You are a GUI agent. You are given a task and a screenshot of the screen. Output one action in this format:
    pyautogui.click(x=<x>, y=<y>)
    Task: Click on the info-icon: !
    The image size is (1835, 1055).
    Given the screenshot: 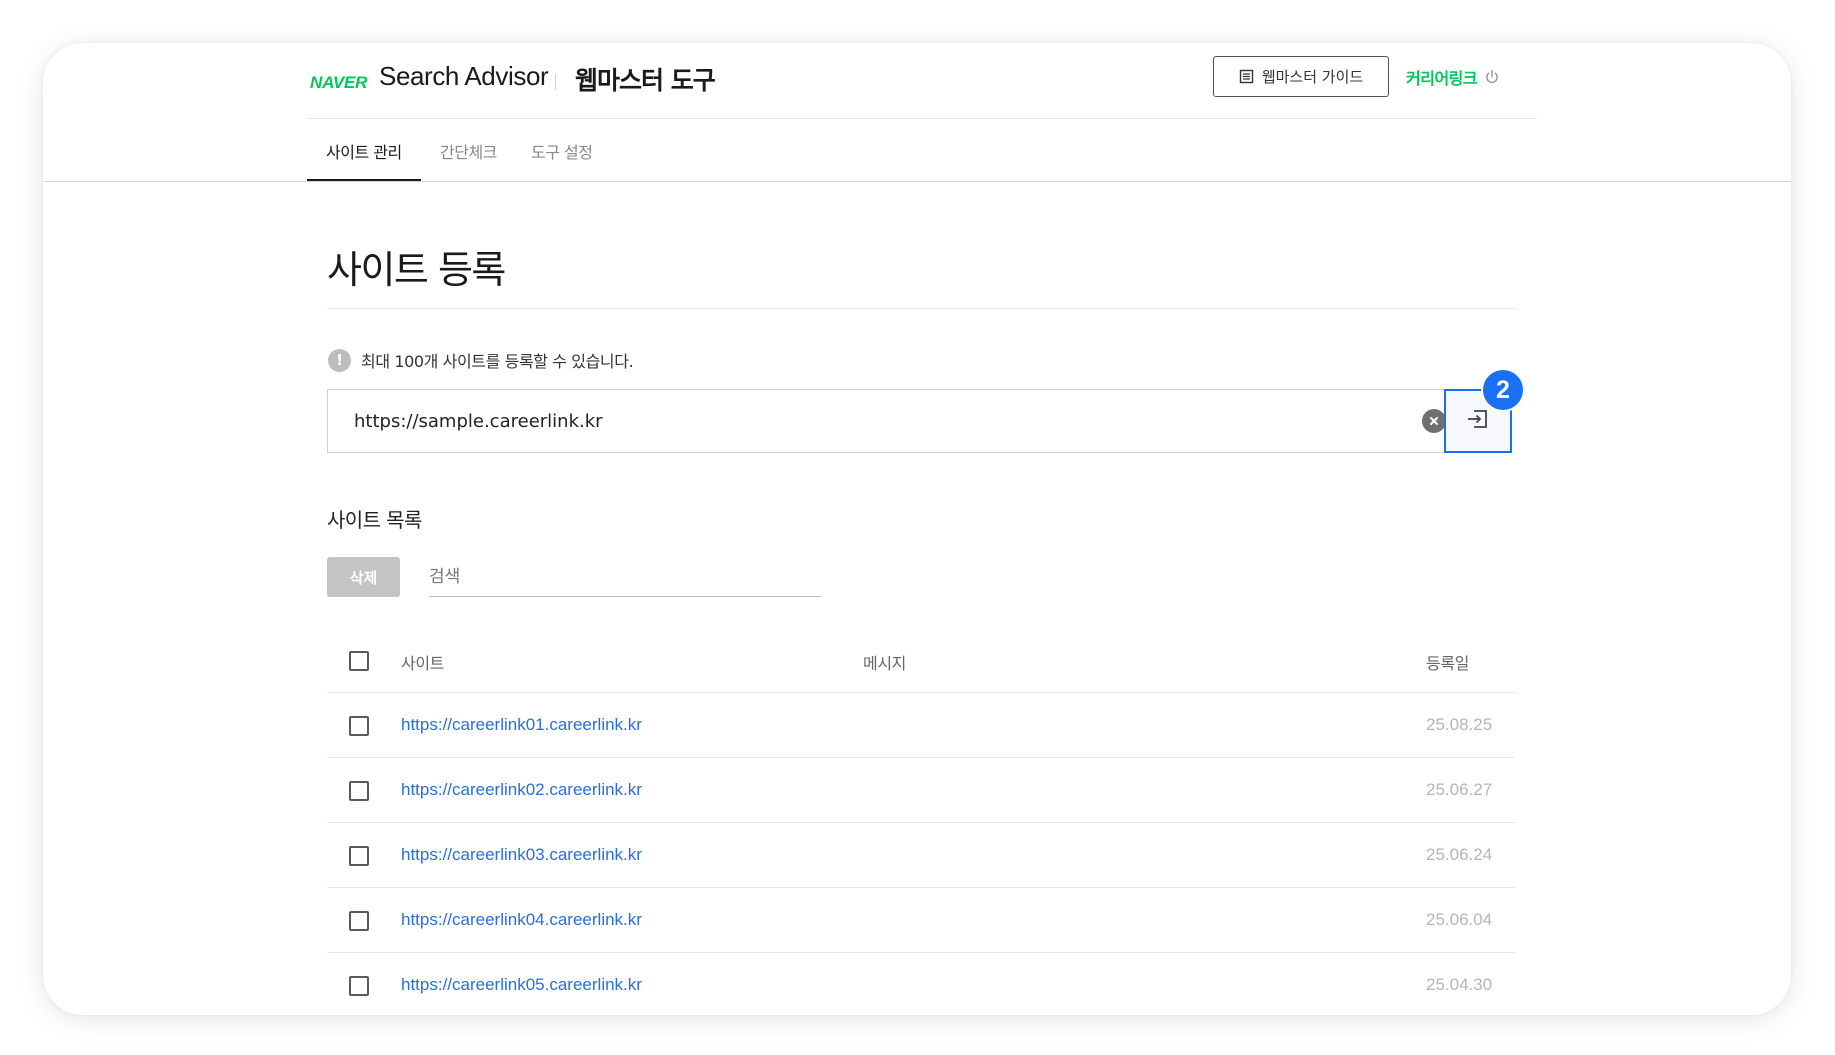 What is the action you would take?
    pyautogui.click(x=339, y=360)
    